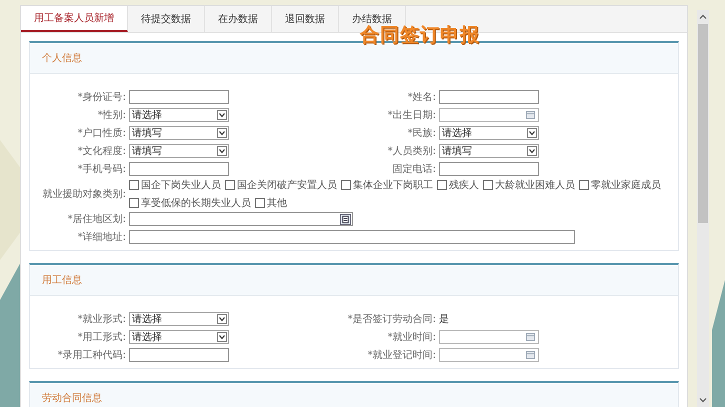  Describe the element at coordinates (84, 194) in the screenshot. I see `field-label: 就业援助对象类别:` at that location.